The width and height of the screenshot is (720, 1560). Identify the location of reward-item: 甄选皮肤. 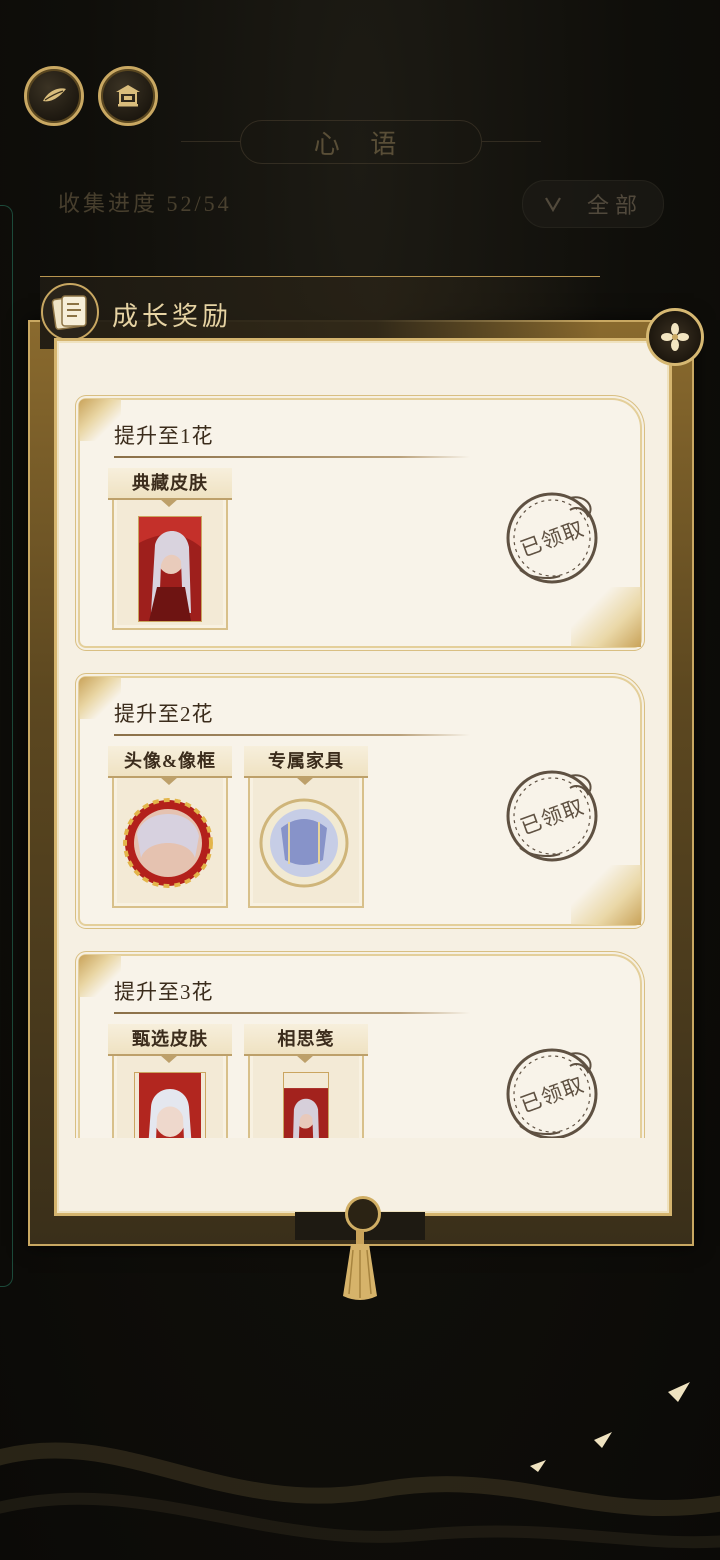
(170, 1081).